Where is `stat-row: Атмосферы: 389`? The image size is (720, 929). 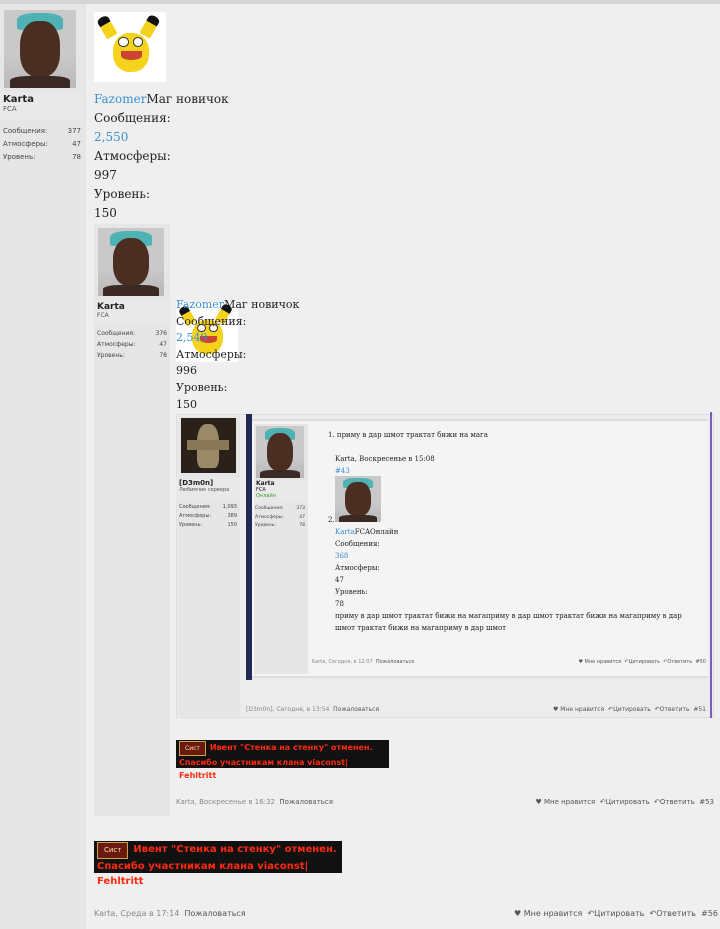
stat-row: Атмосферы: 389 is located at coordinates (208, 516).